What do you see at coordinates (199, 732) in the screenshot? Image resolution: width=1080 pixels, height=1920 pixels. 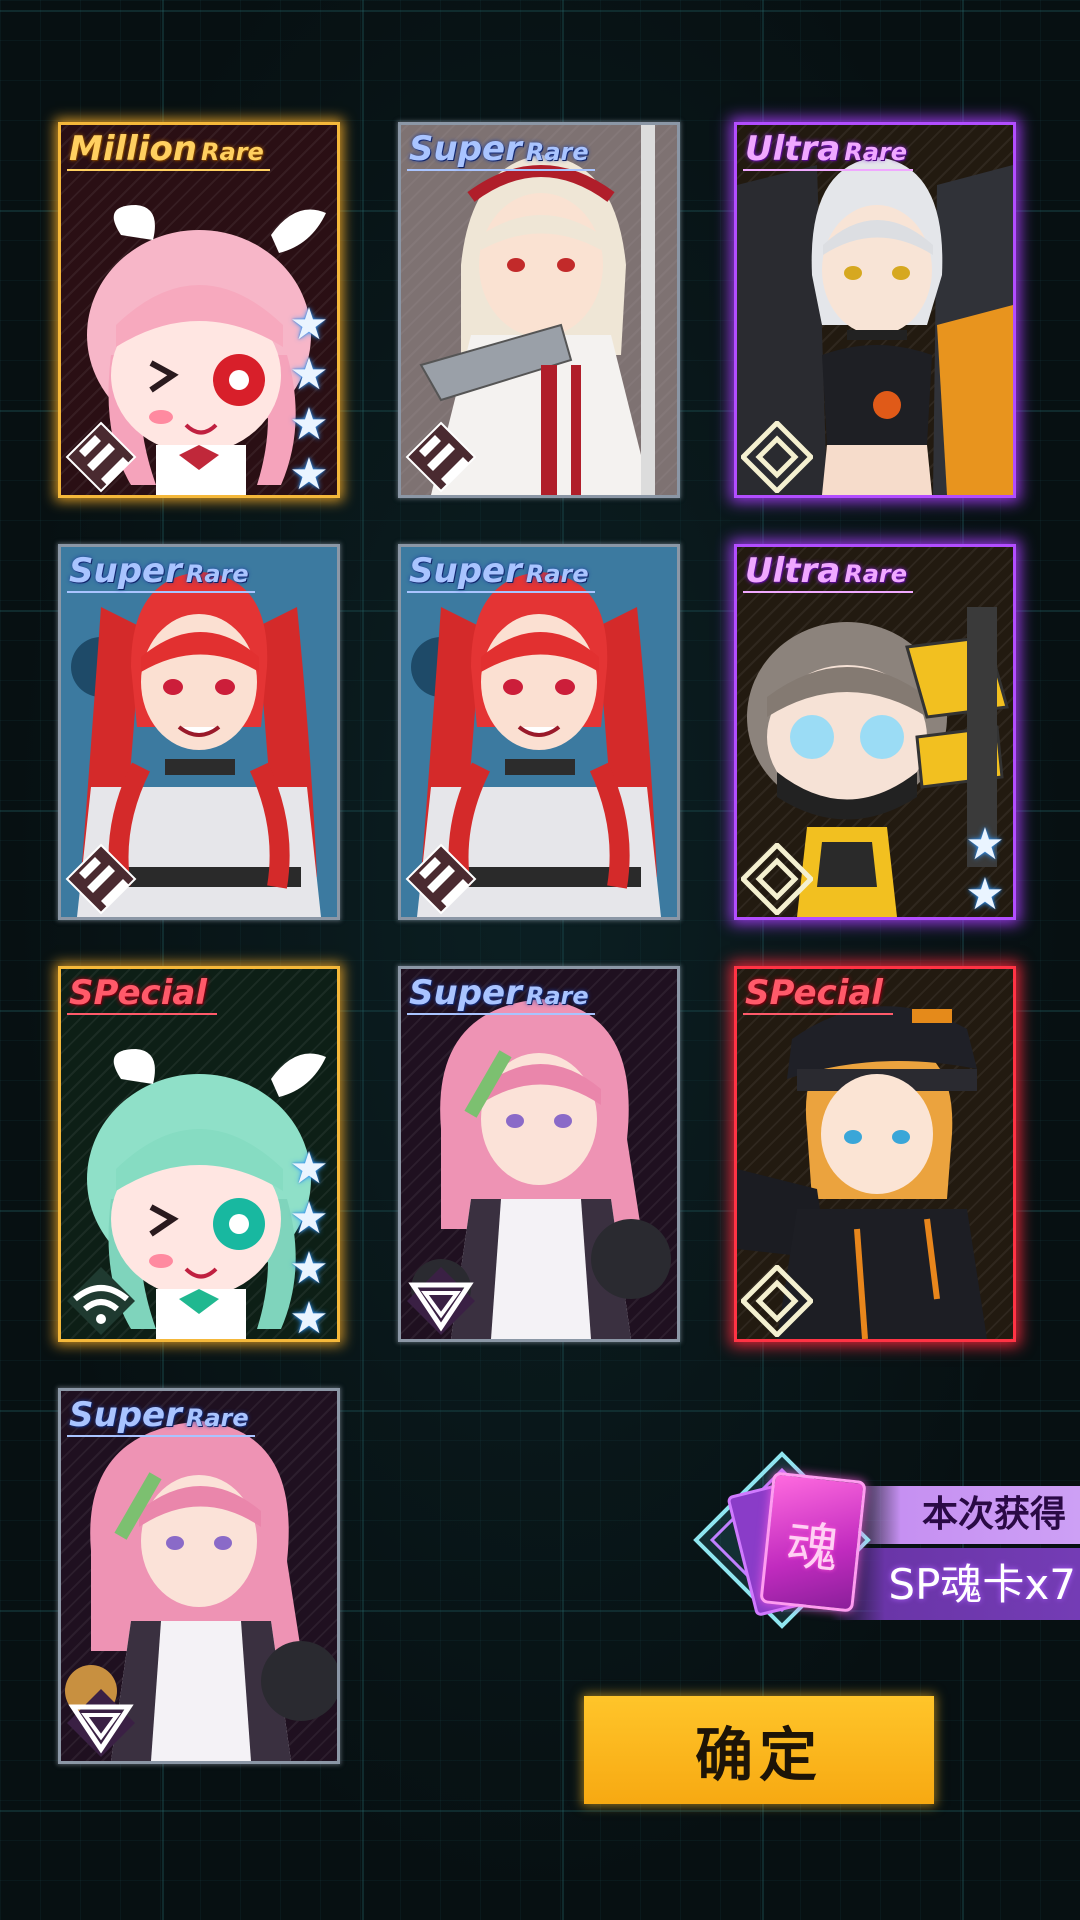 I see `result-card-4: Super Rare` at bounding box center [199, 732].